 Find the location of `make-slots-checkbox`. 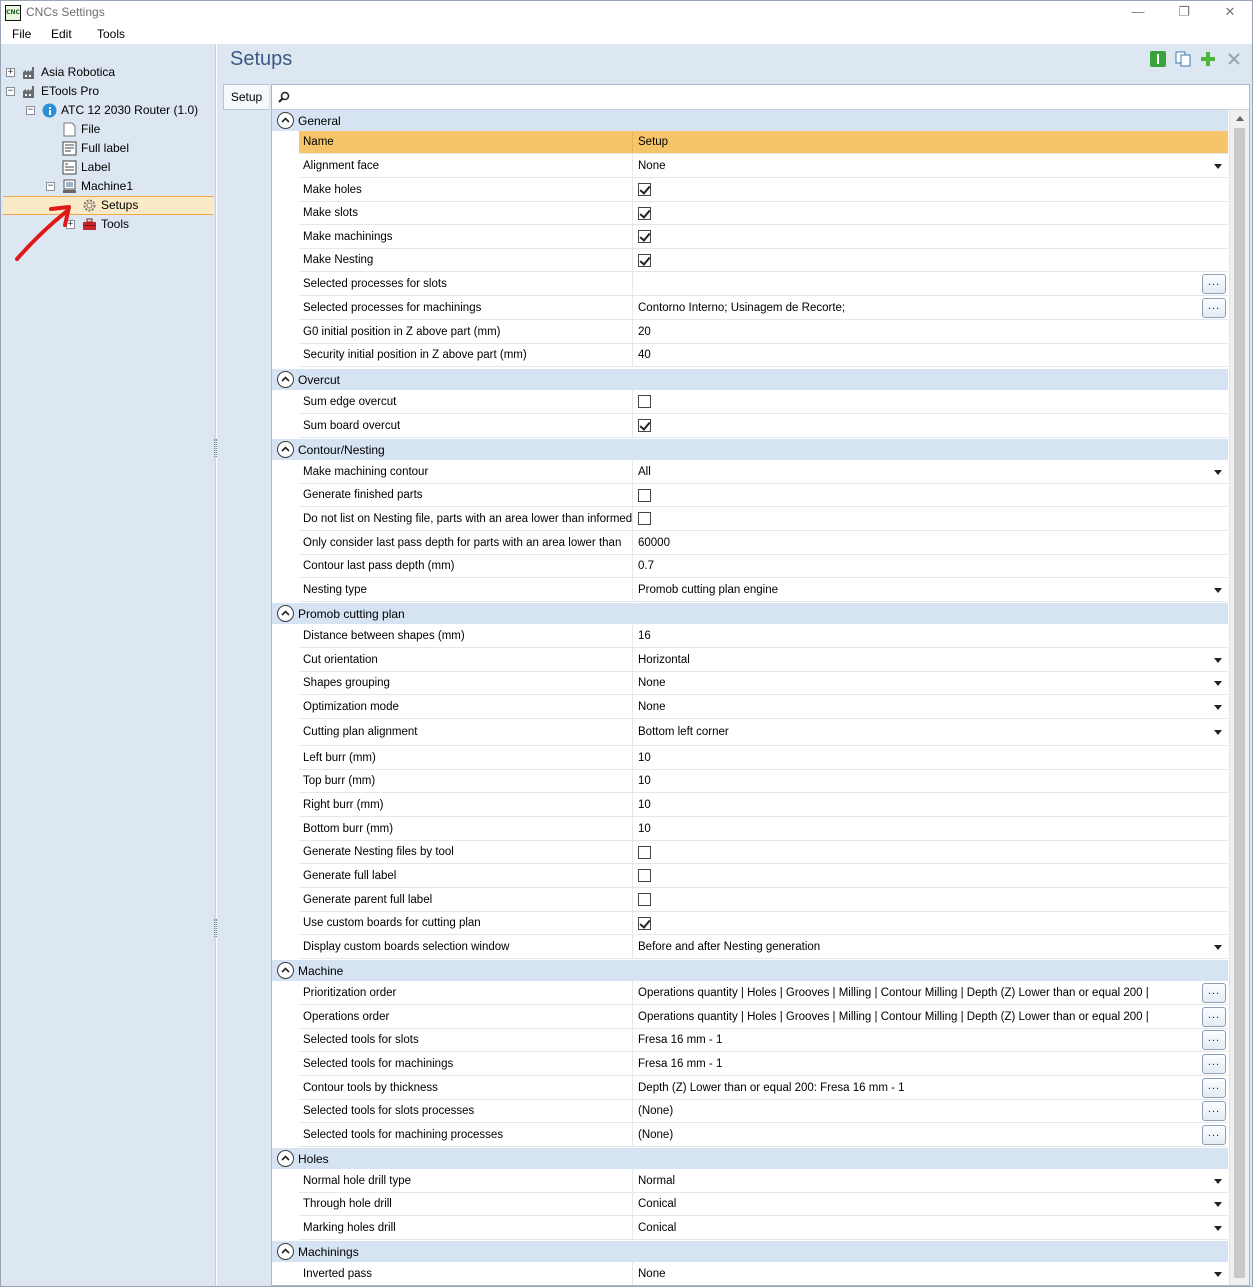

make-slots-checkbox is located at coordinates (644, 213).